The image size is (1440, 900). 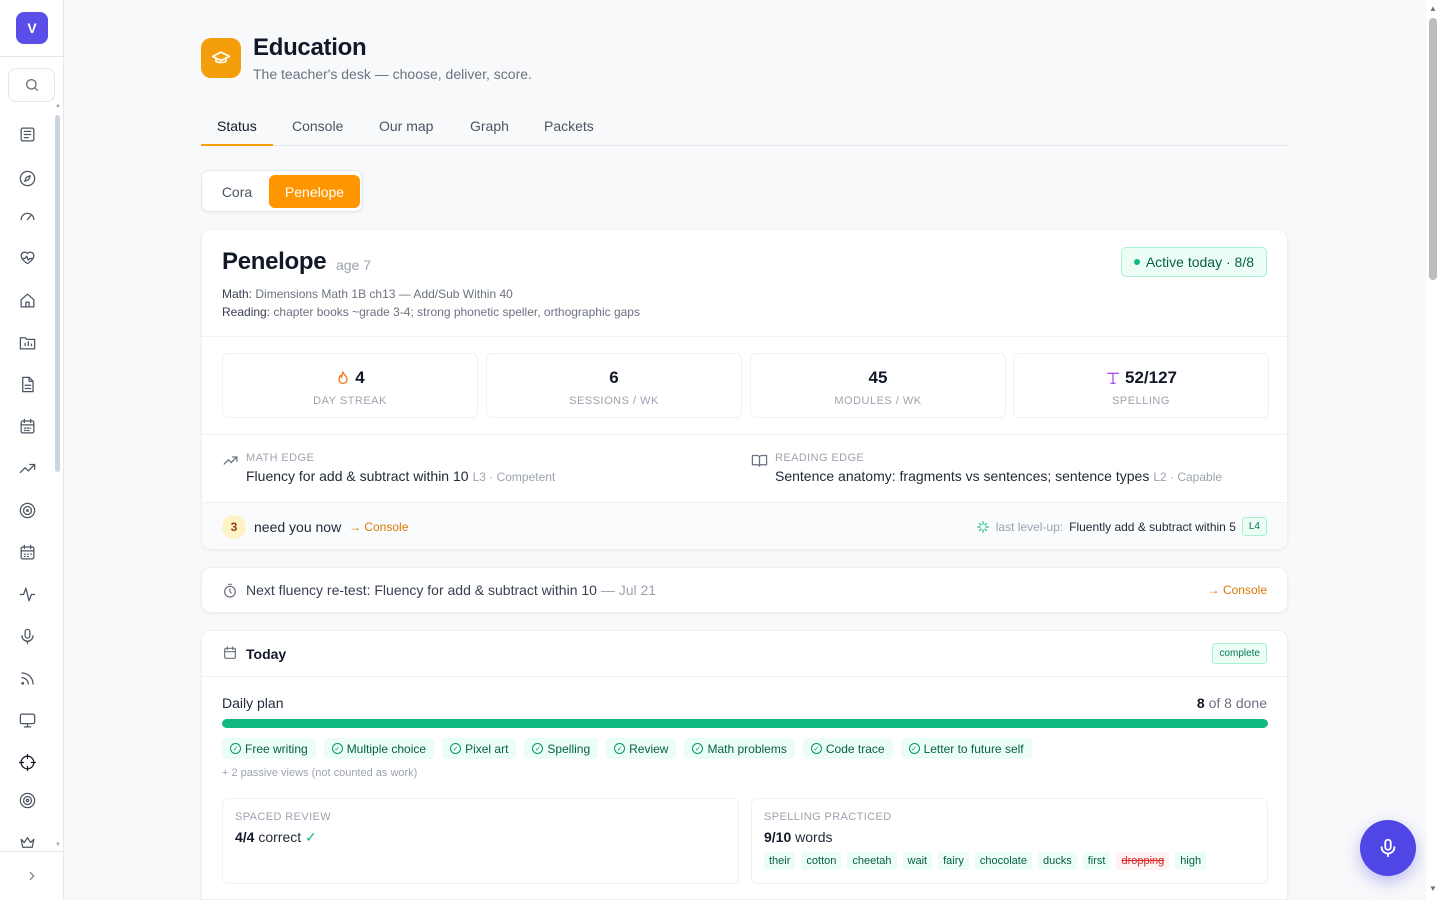 I want to click on crosshair-icon, so click(x=27, y=762).